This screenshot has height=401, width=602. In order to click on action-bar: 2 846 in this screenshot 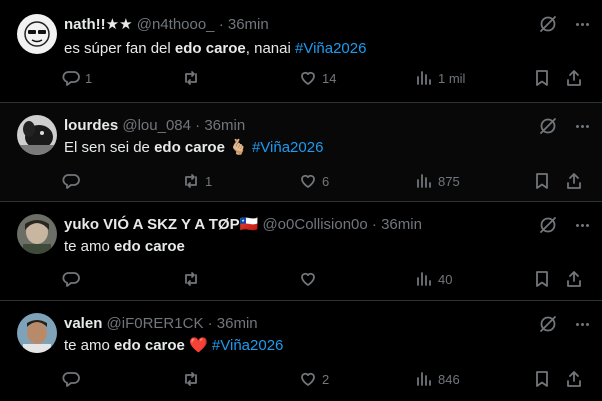, I will do `click(301, 379)`.